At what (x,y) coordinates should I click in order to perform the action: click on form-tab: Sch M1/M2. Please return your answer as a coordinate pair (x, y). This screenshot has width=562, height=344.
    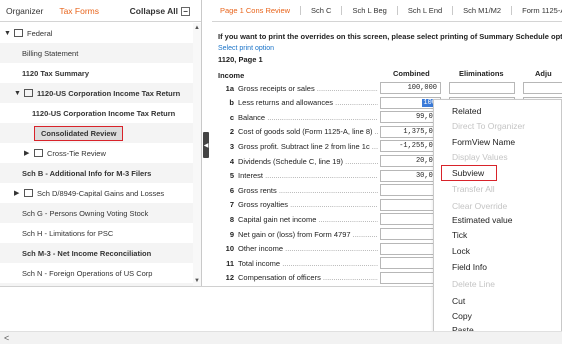
    Looking at the image, I should click on (488, 10).